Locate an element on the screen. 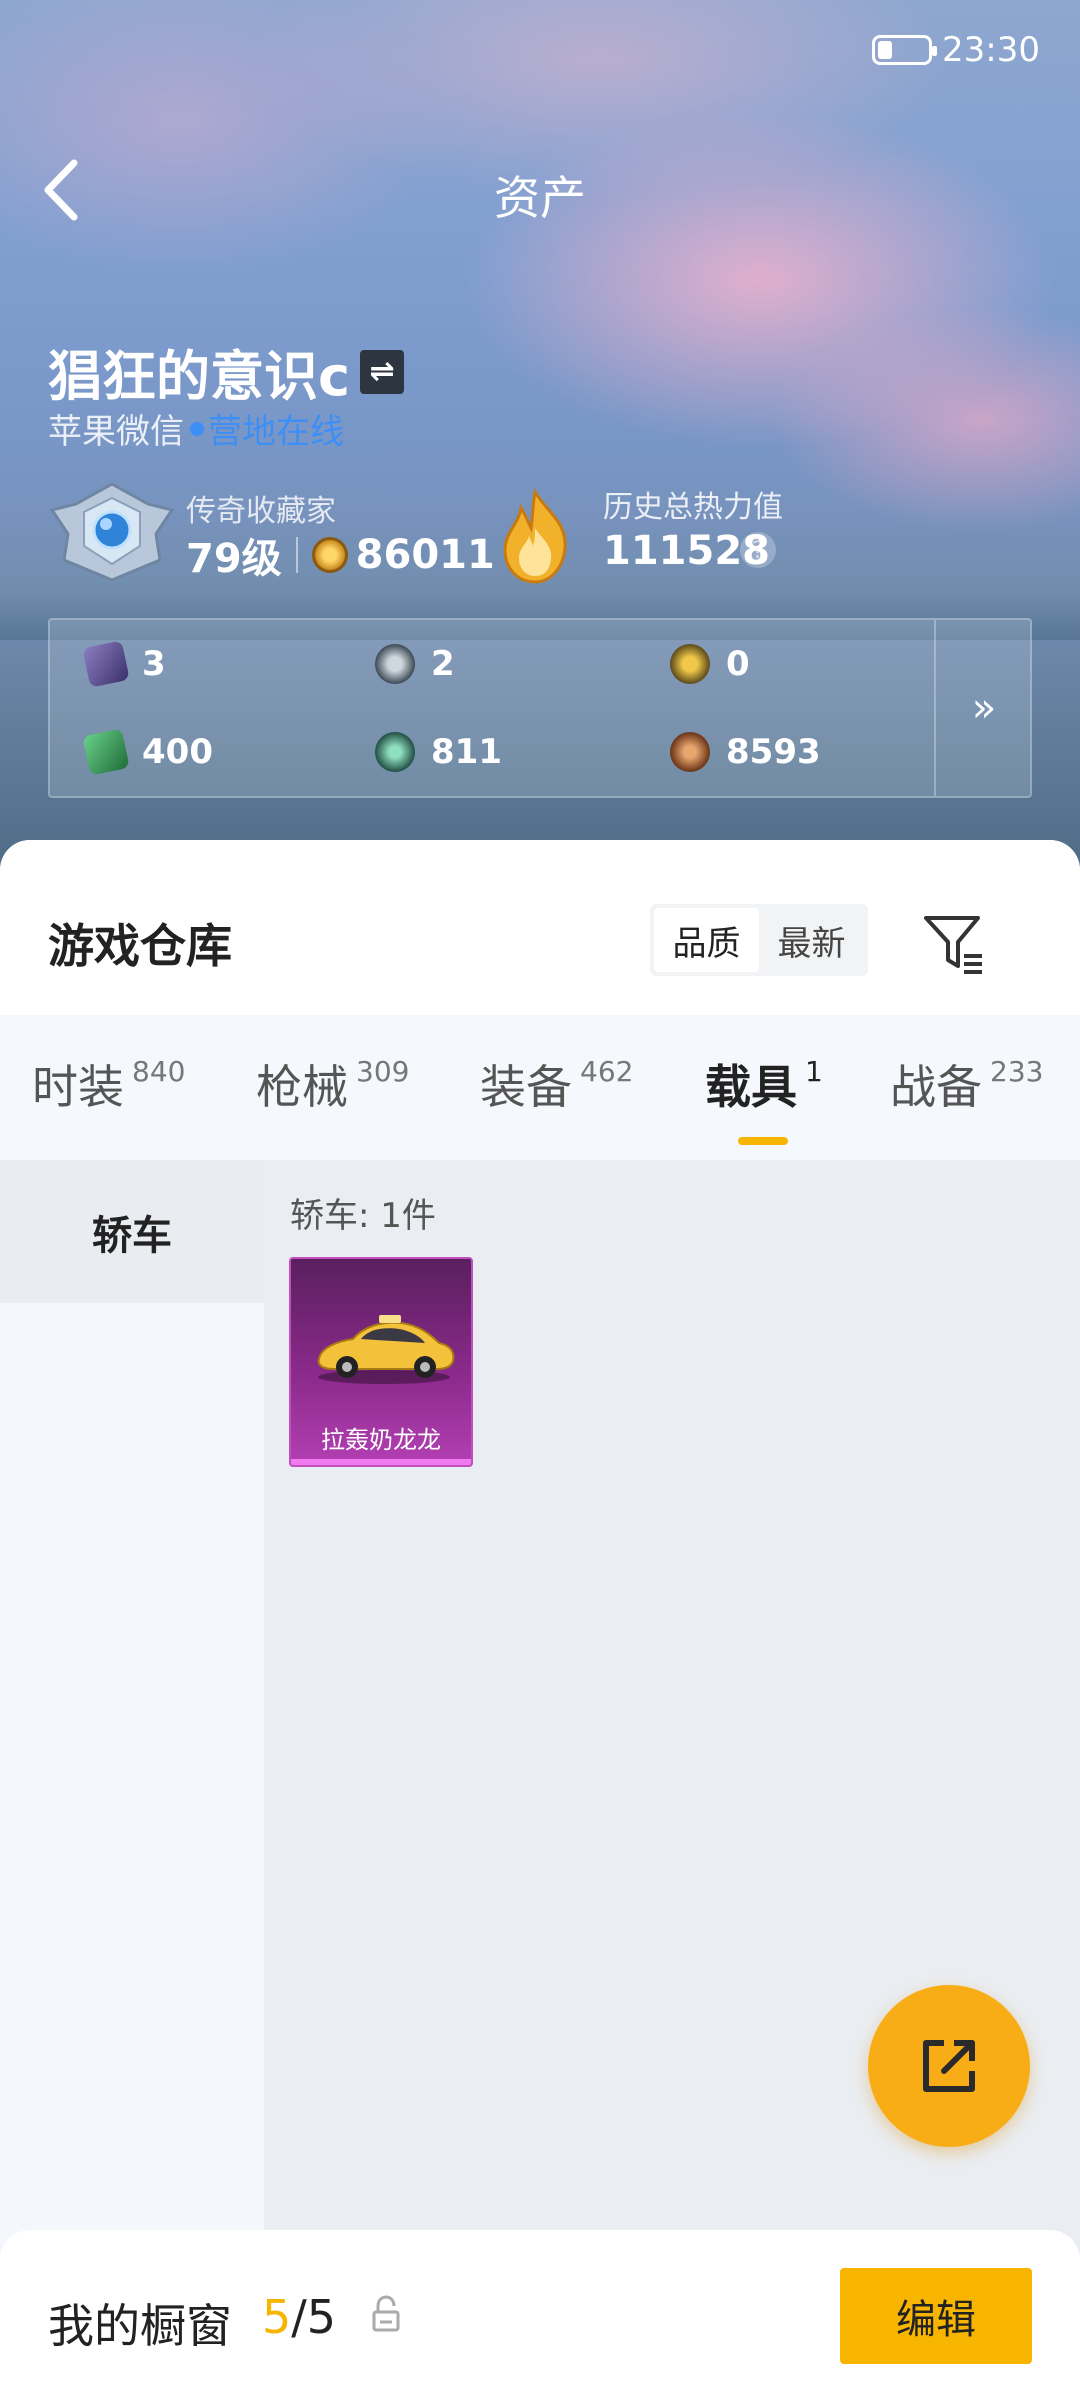  tab-fashion: 时装 840 is located at coordinates (108, 1084).